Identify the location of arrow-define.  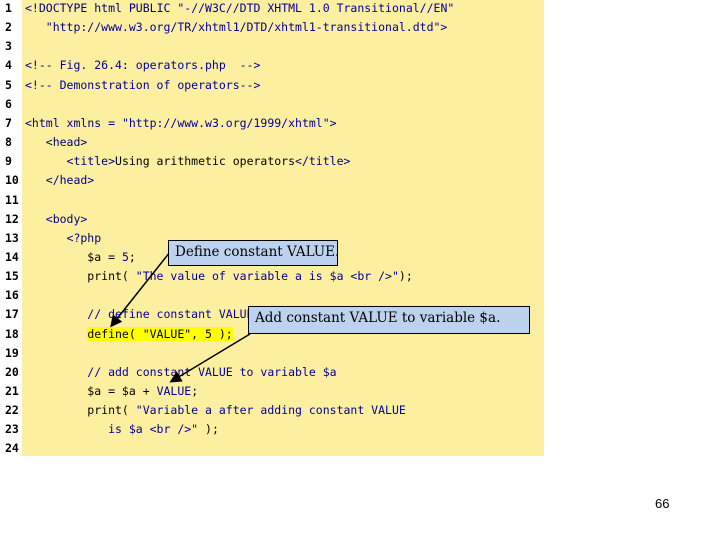
(140, 289).